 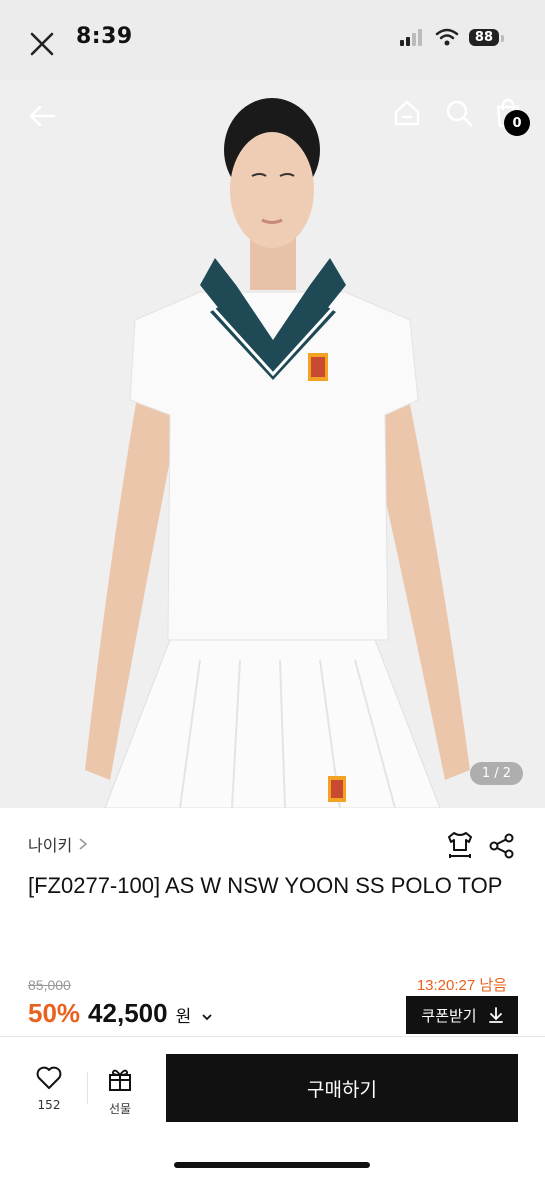 I want to click on like-count: 152, so click(x=49, y=1105).